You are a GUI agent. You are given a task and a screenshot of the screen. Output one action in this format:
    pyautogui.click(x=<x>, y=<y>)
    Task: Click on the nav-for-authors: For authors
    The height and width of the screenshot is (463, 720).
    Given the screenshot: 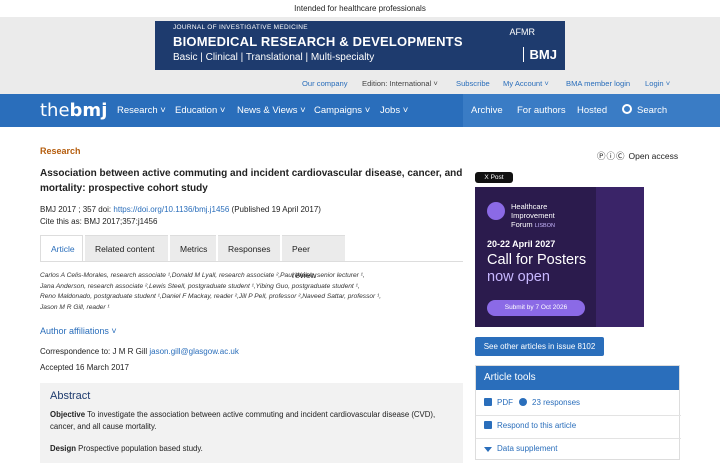 What is the action you would take?
    pyautogui.click(x=541, y=110)
    